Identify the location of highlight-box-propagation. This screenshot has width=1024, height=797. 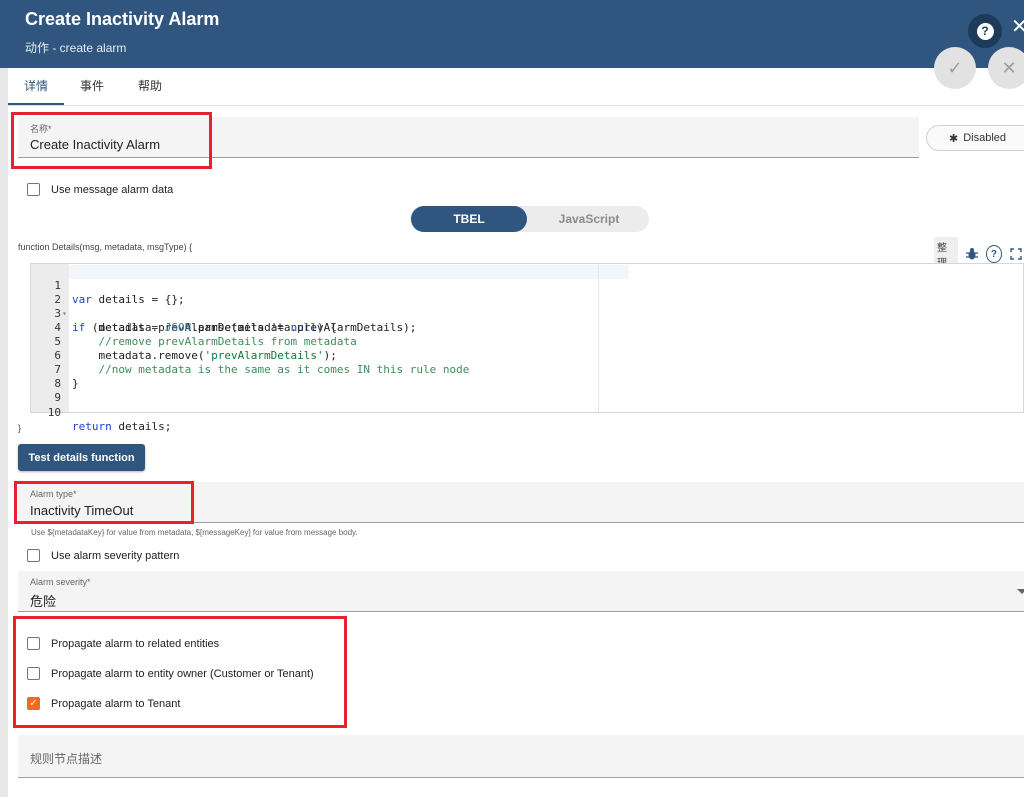
(180, 672).